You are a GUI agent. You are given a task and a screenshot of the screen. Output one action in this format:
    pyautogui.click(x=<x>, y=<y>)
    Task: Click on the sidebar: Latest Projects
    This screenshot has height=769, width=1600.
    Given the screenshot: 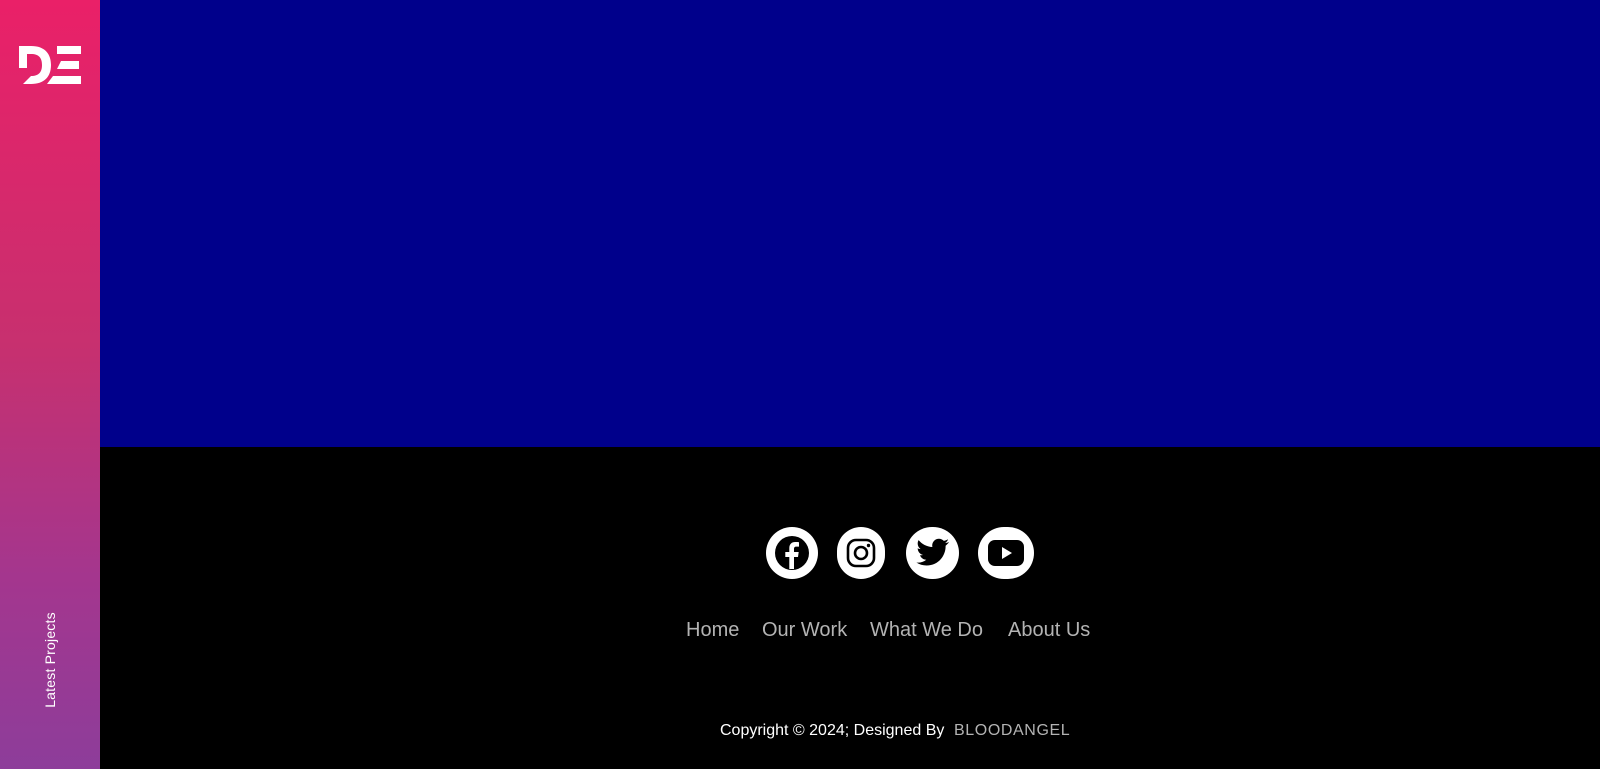 What is the action you would take?
    pyautogui.click(x=50, y=384)
    